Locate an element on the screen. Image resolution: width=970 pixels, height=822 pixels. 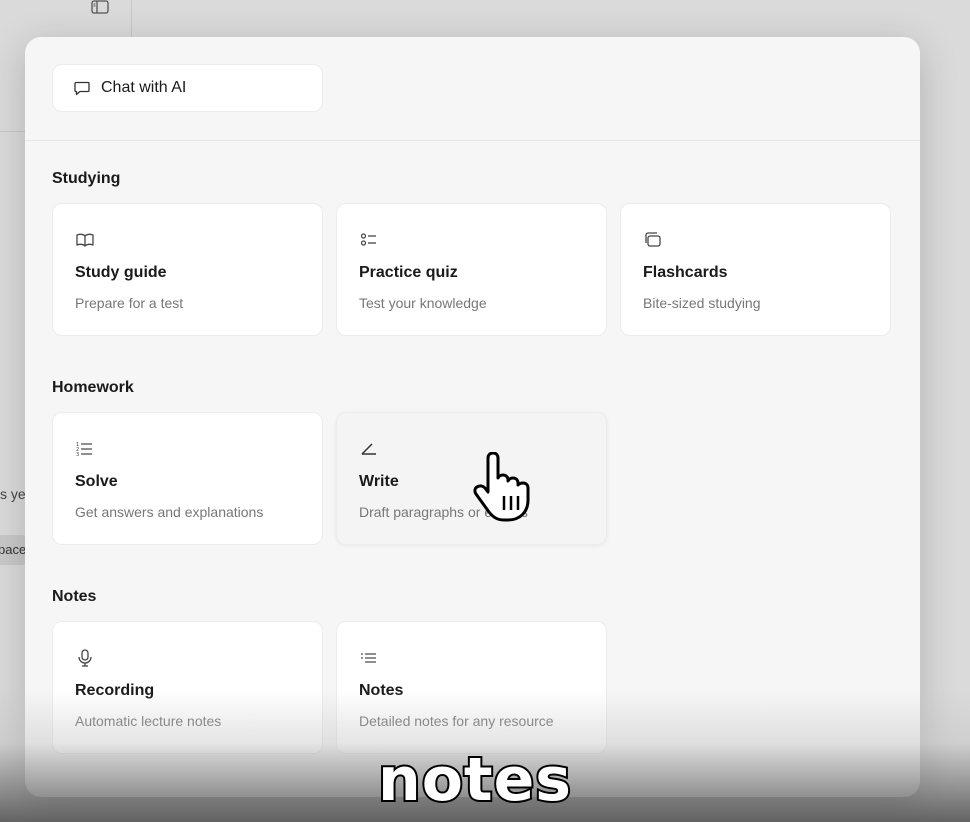
section-title-studying: Studying is located at coordinates (86, 178).